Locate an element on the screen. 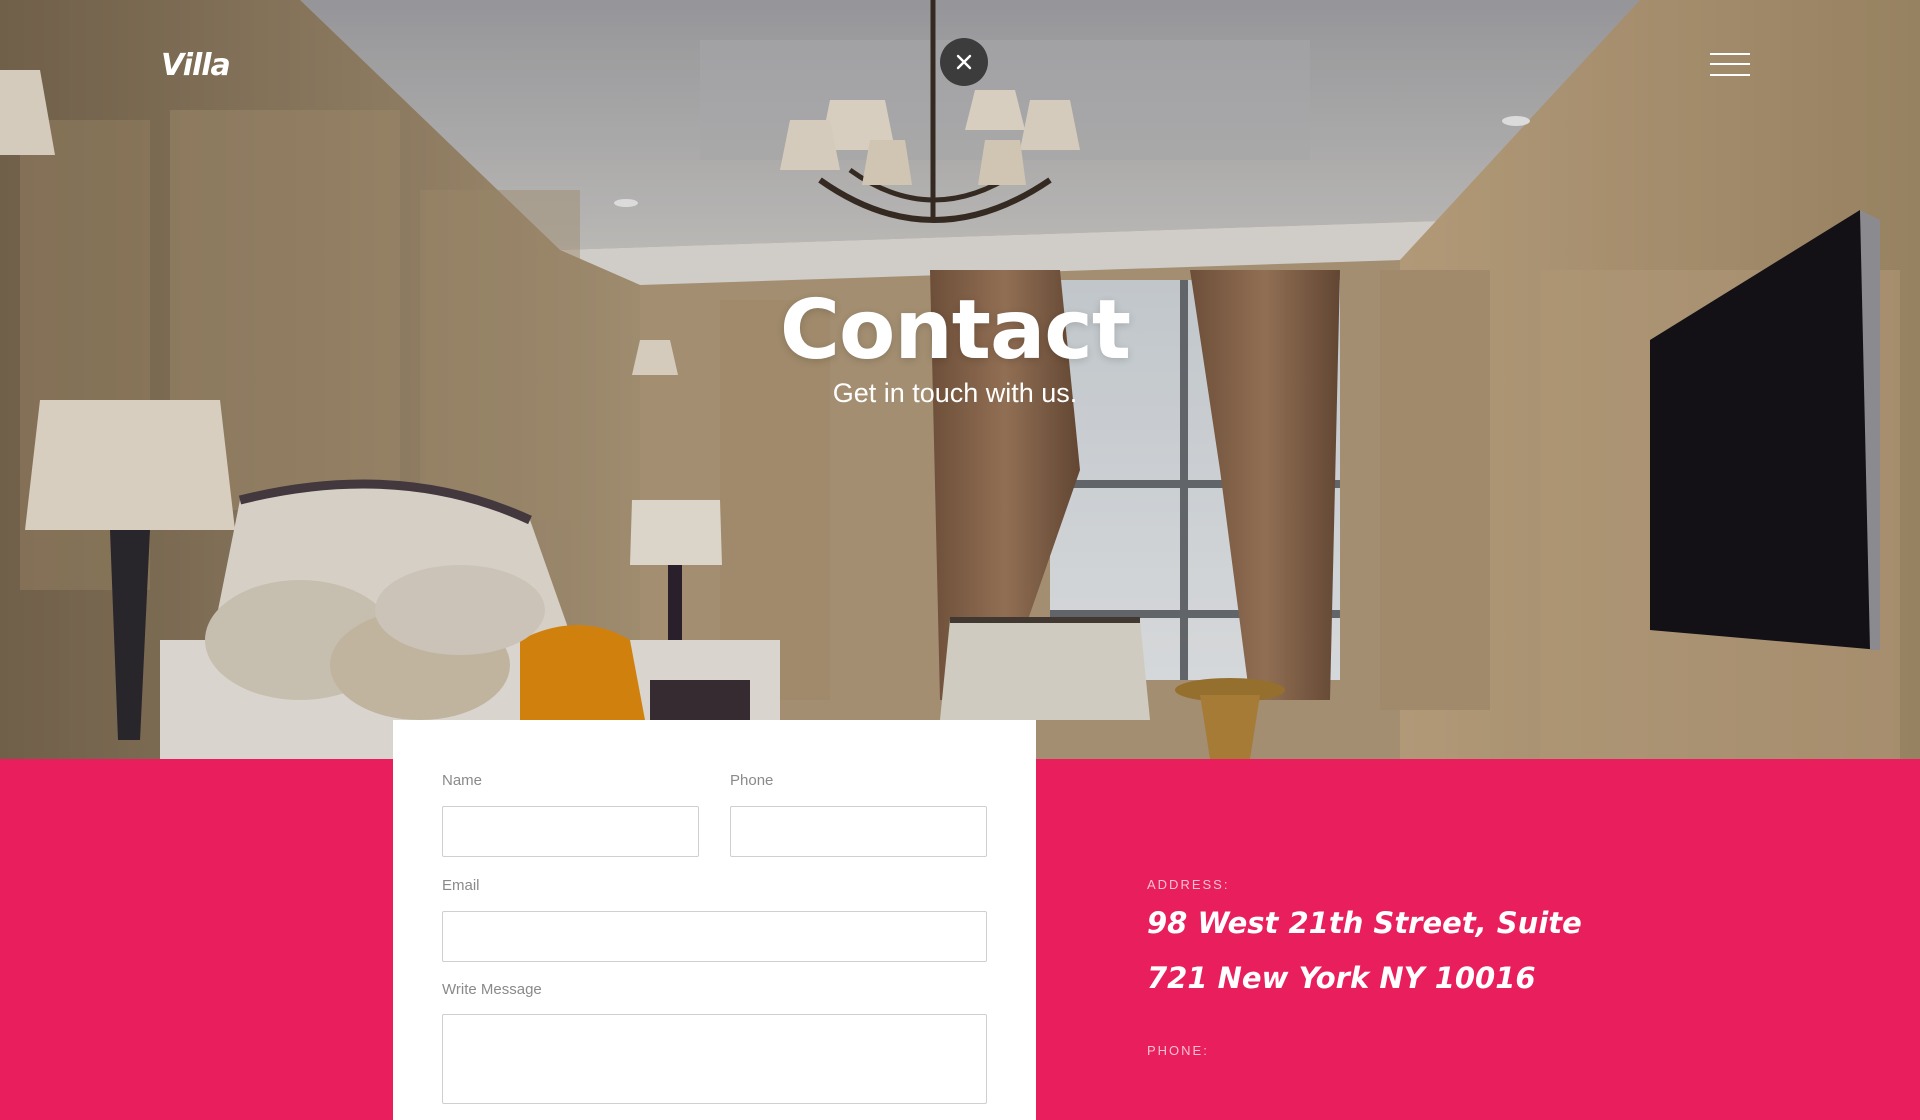 The height and width of the screenshot is (1120, 1920). email-input is located at coordinates (714, 936).